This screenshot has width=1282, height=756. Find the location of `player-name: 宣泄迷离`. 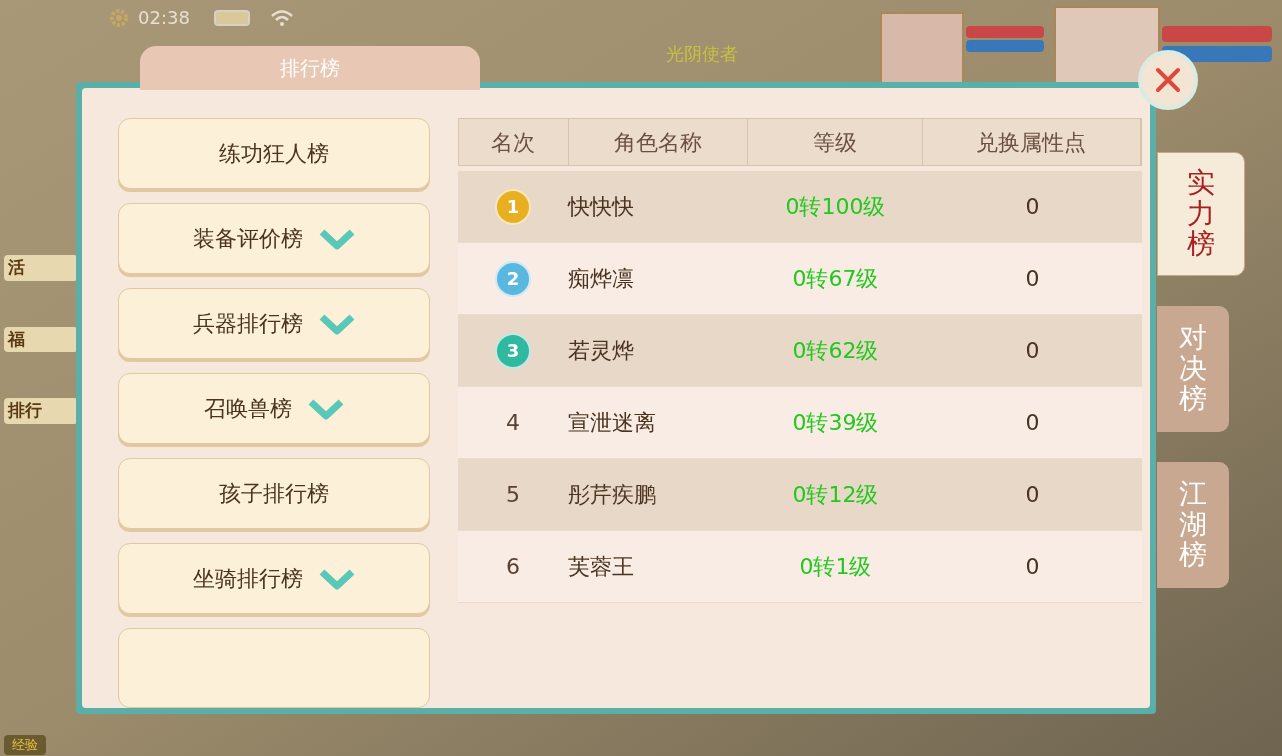

player-name: 宣泄迷离 is located at coordinates (612, 423).